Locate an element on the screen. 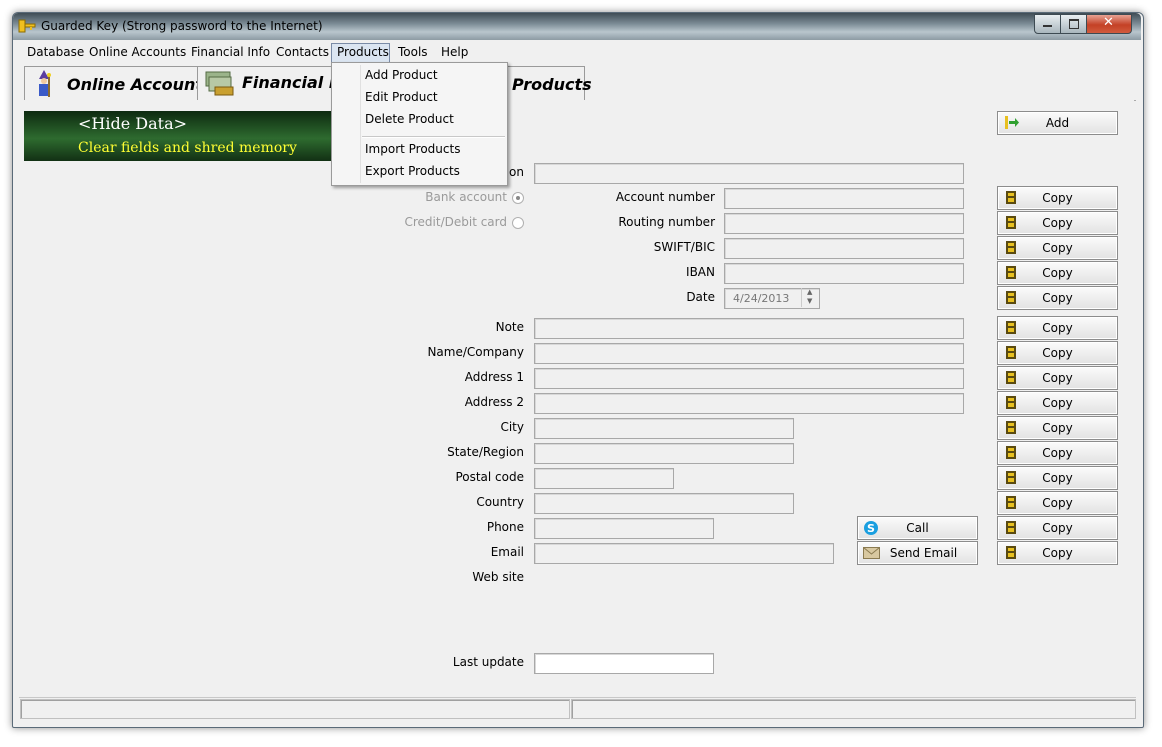 The height and width of the screenshot is (747, 1162). copy-routing-number-button: Copy is located at coordinates (1057, 223).